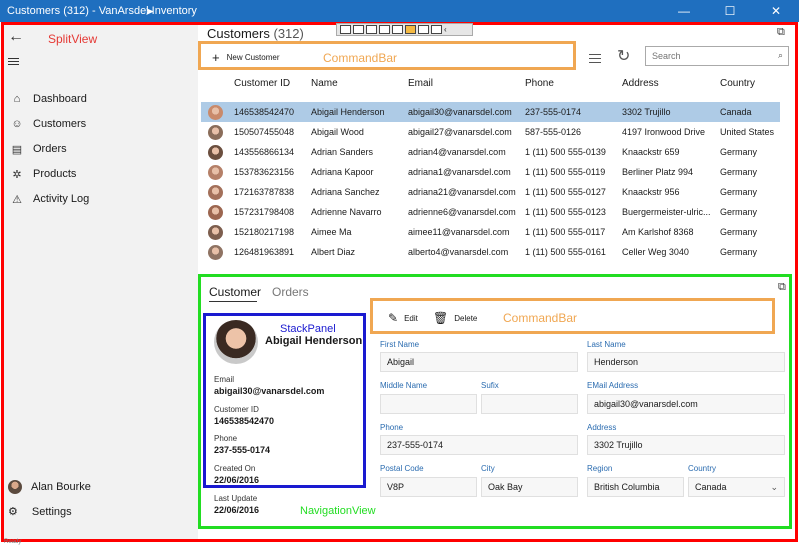 This screenshot has height=546, width=799. Describe the element at coordinates (606, 344) in the screenshot. I see `last-name-label: Last Name` at that location.